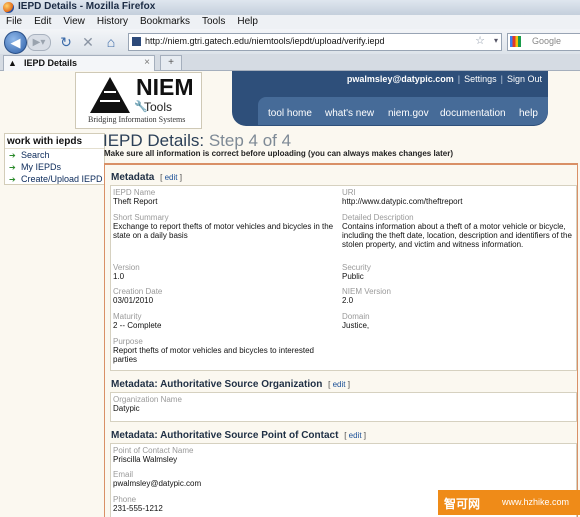 This screenshot has width=580, height=517. What do you see at coordinates (165, 21) in the screenshot?
I see `menu-bookmarks: Bookmarks` at bounding box center [165, 21].